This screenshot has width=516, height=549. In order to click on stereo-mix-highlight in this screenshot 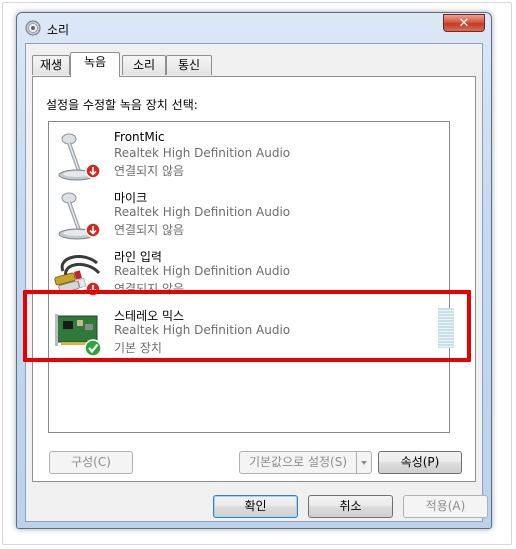, I will do `click(247, 326)`.